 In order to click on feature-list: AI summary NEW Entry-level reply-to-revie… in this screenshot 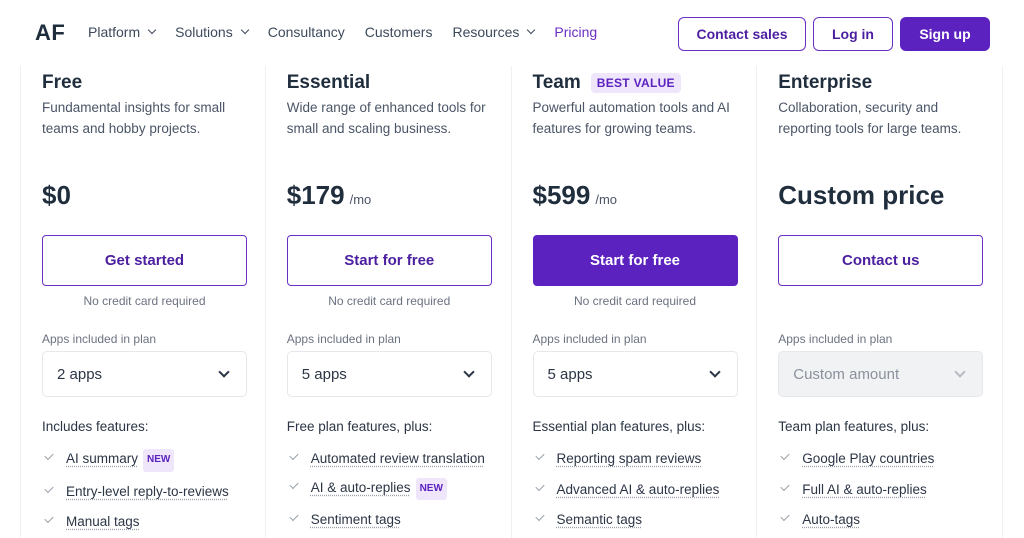, I will do `click(149, 493)`.